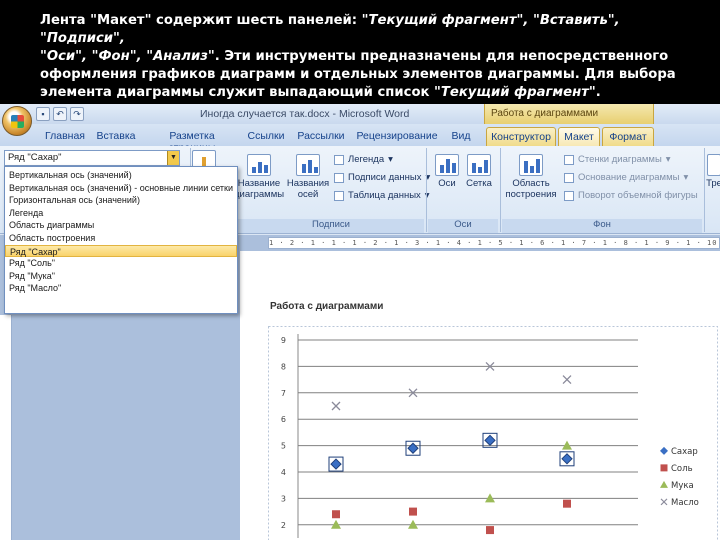 The width and height of the screenshot is (720, 540). I want to click on dropdown-item: Область диаграммы, so click(121, 225).